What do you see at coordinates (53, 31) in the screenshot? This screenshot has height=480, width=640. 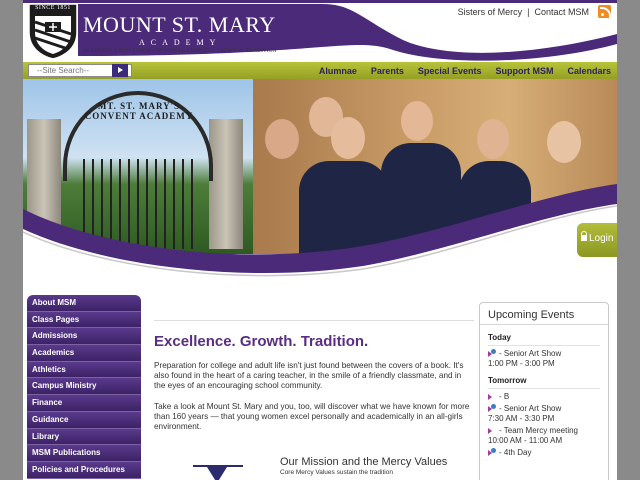 I see `school-crest-logo: SINCE 1851` at bounding box center [53, 31].